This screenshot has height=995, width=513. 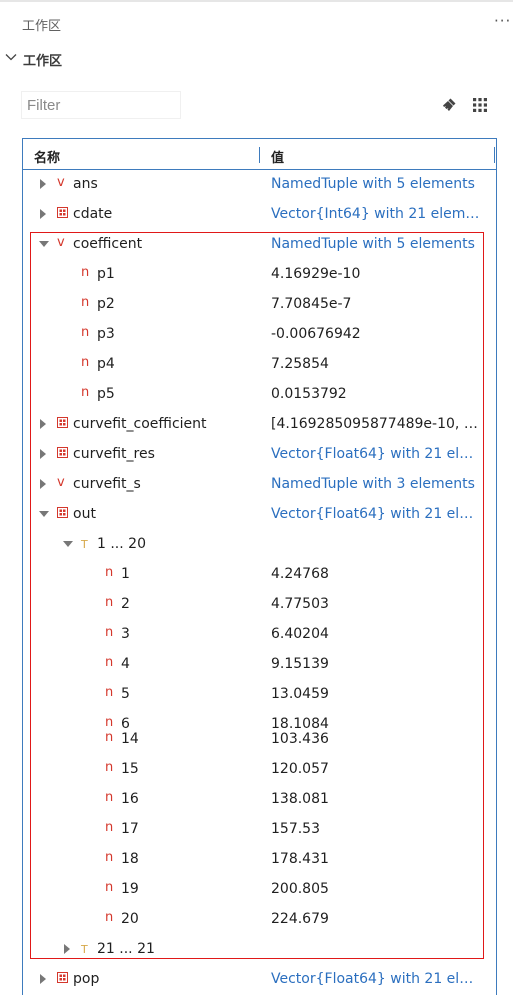 What do you see at coordinates (86, 979) in the screenshot?
I see `variable-name: pop` at bounding box center [86, 979].